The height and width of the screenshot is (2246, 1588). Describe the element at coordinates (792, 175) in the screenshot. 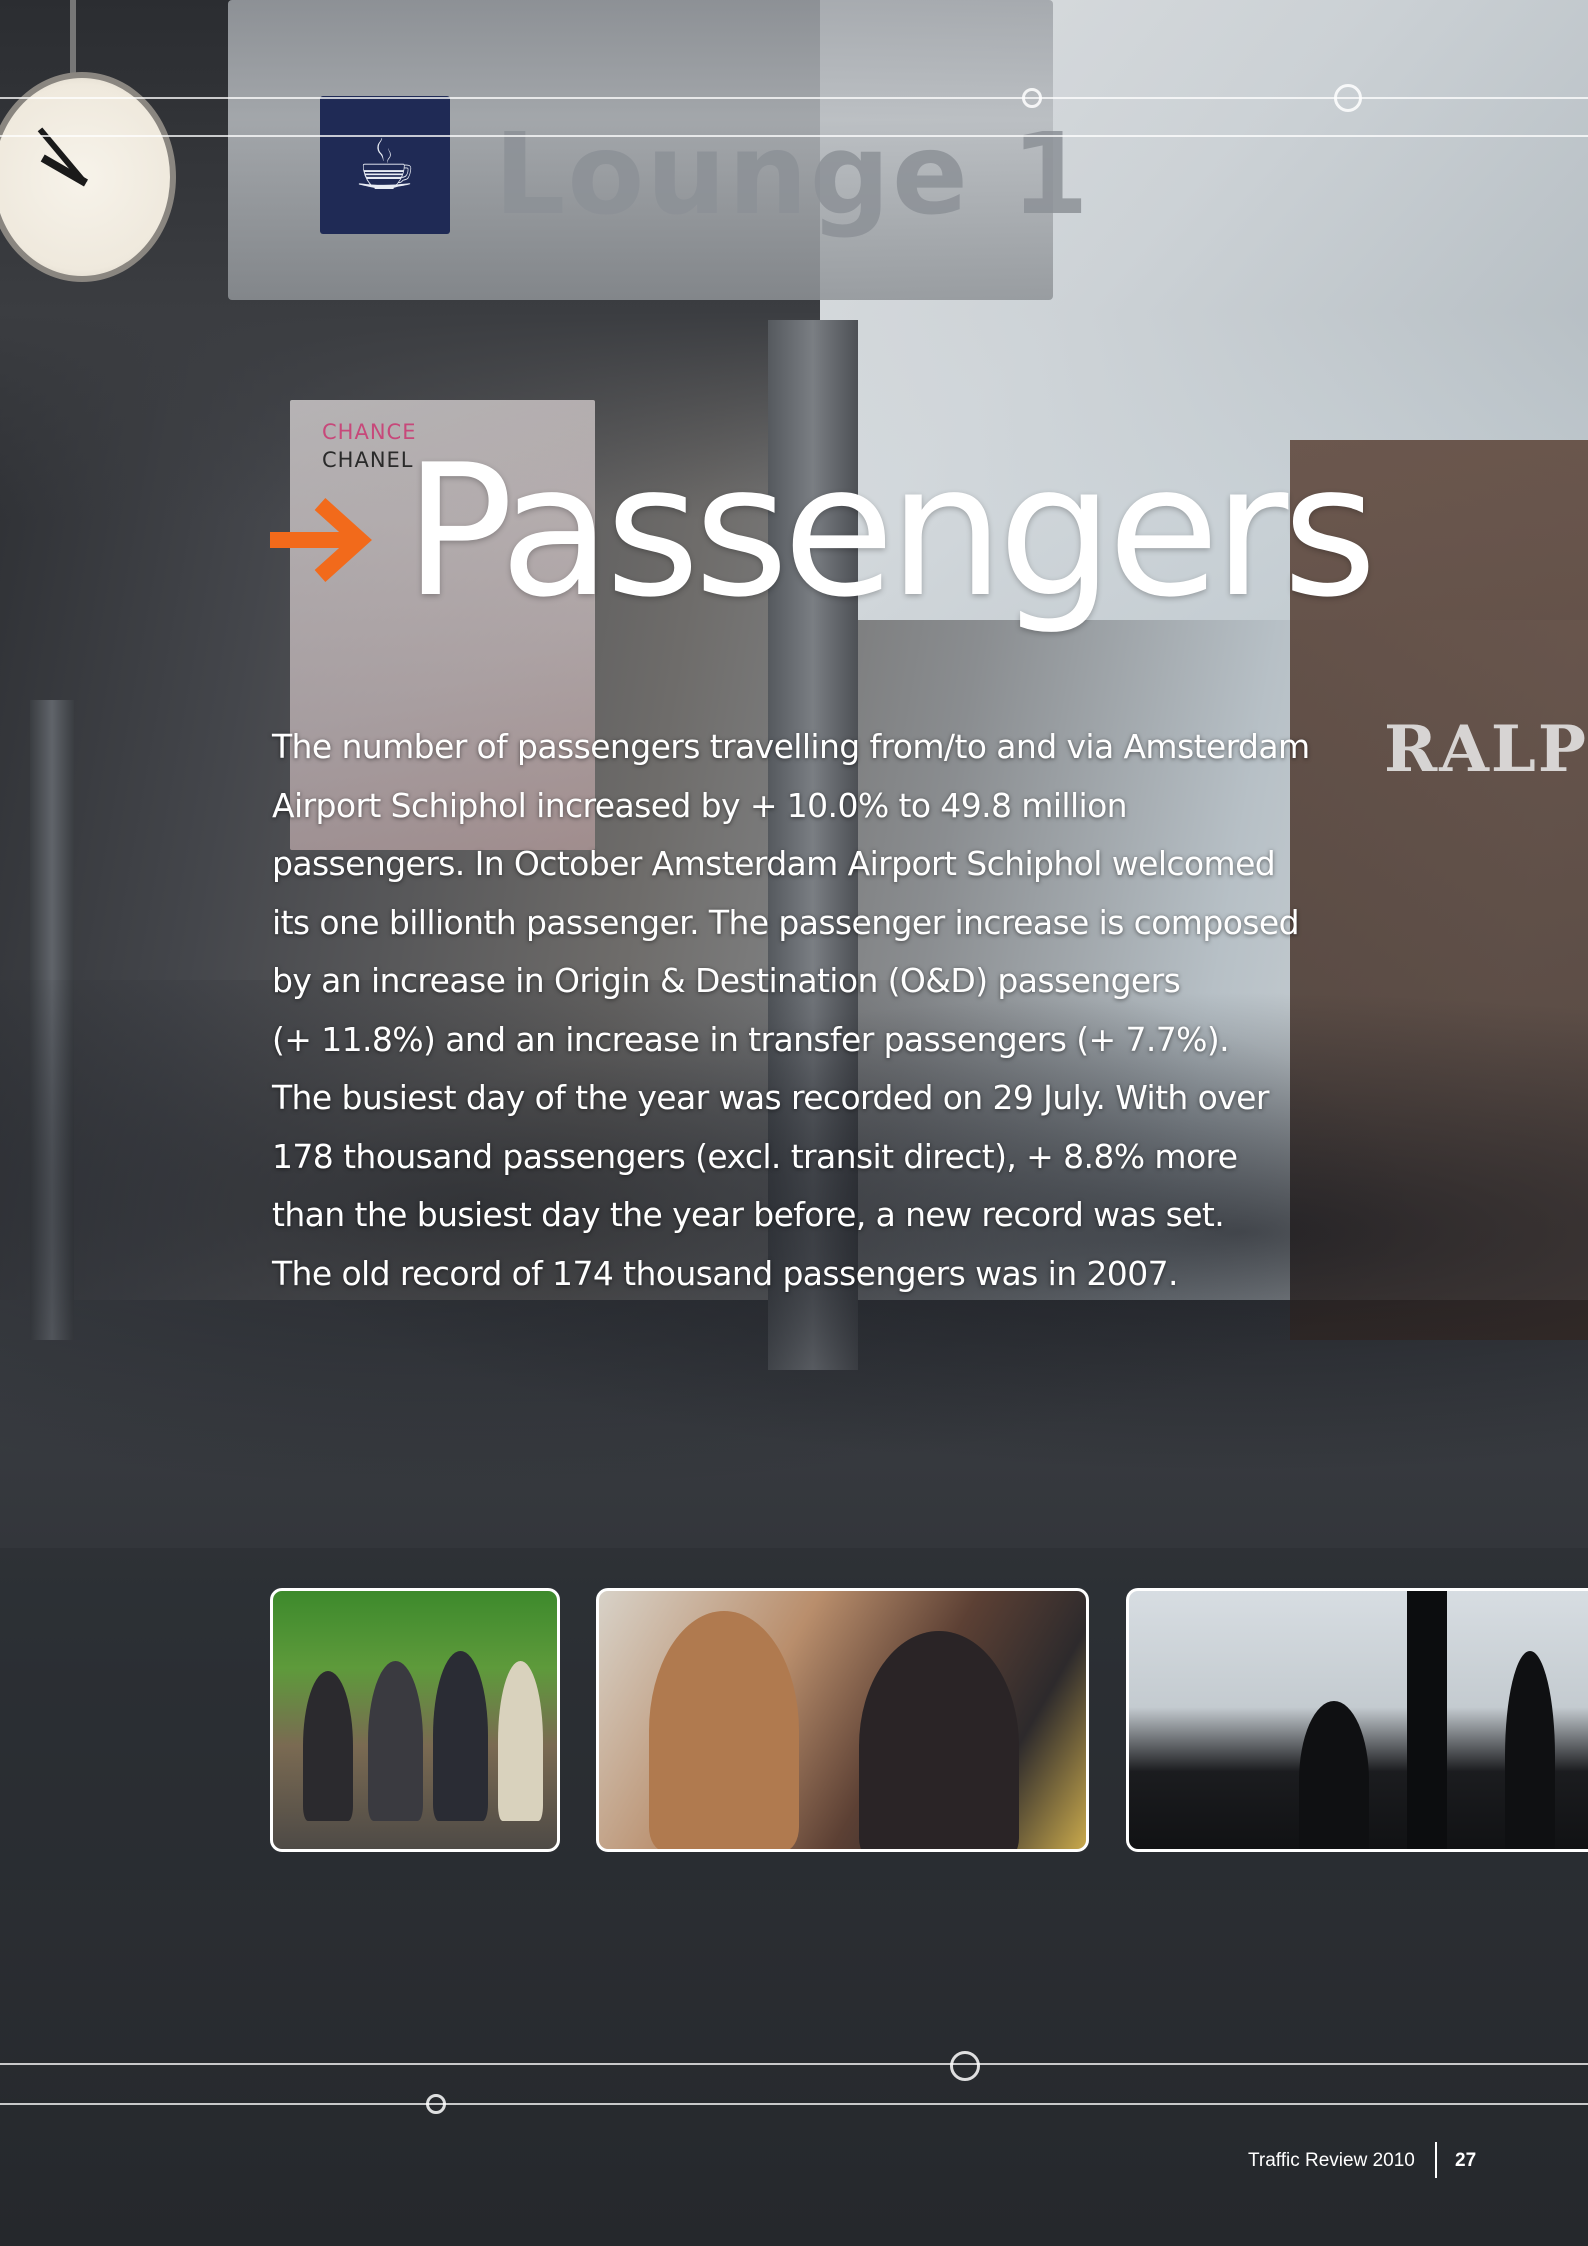

I see `lounge-sign-text: Lounge 1` at that location.